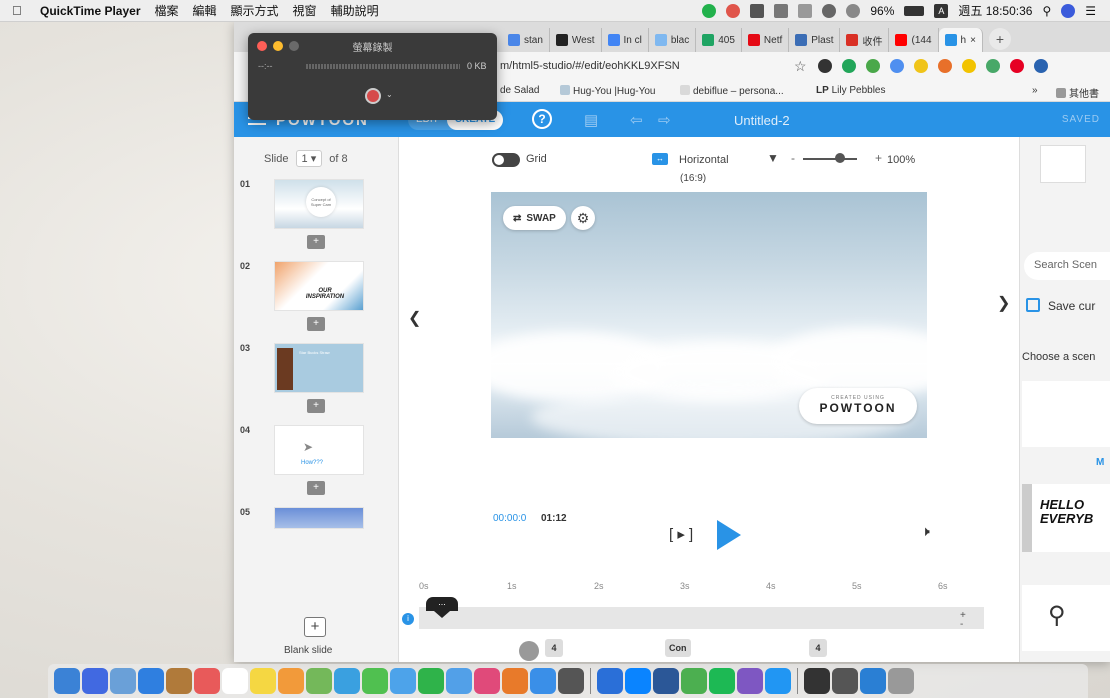 The width and height of the screenshot is (1110, 698). I want to click on browser-tab: (144, so click(914, 40).